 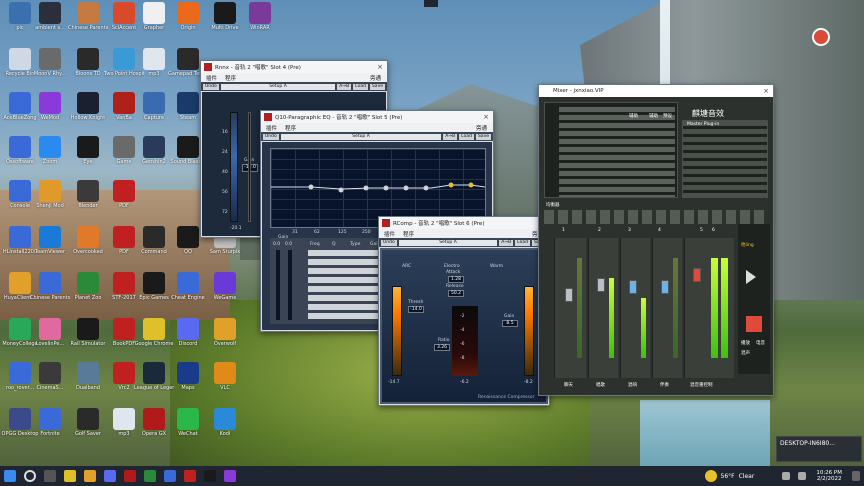 What do you see at coordinates (110, 476) in the screenshot?
I see `discord-taskbar-icon` at bounding box center [110, 476].